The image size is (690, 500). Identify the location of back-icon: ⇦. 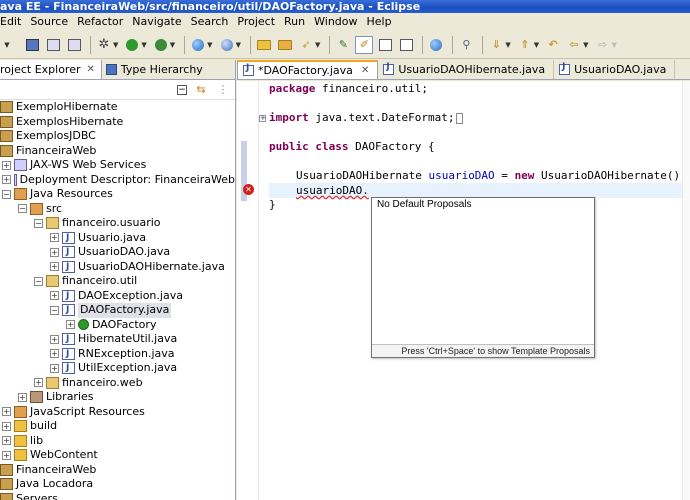
(574, 45).